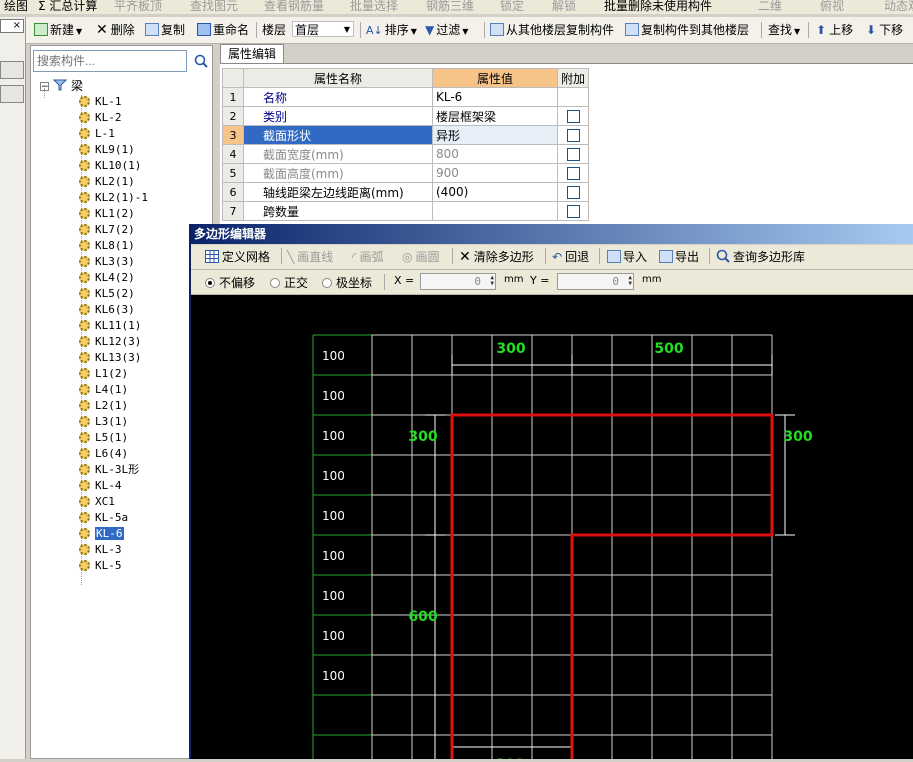 Image resolution: width=913 pixels, height=762 pixels. What do you see at coordinates (406, 97) in the screenshot?
I see `property-row: 1 名称 KL-6` at bounding box center [406, 97].